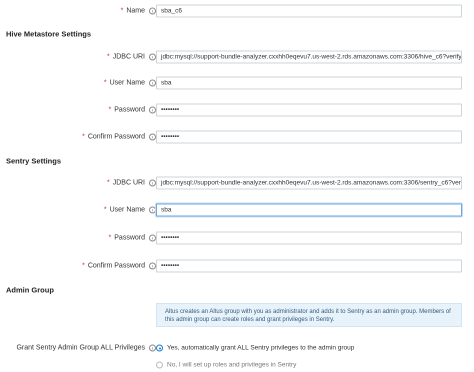 Image resolution: width=474 pixels, height=372 pixels. I want to click on name-label: * Name i, so click(138, 11).